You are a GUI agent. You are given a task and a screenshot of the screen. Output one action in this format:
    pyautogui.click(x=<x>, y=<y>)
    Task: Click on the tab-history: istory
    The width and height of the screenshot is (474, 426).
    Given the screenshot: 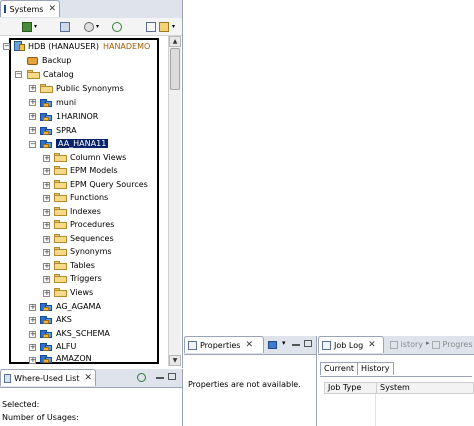 What is the action you would take?
    pyautogui.click(x=406, y=344)
    